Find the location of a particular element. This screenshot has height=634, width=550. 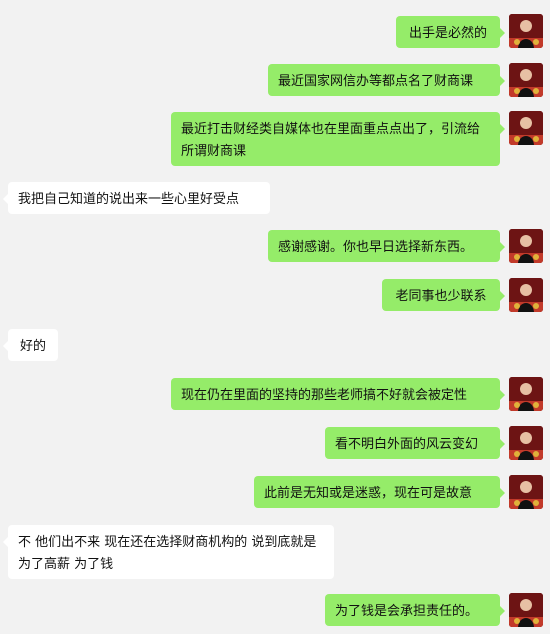

message-bubble-incoming: 好的 is located at coordinates (30, 345).